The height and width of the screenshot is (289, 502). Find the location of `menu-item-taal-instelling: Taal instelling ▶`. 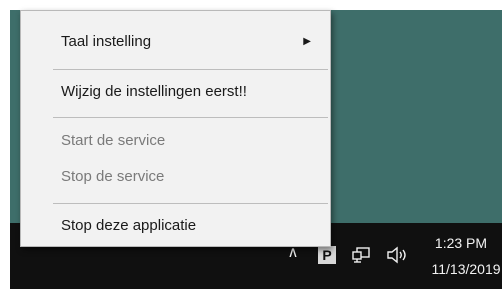

menu-item-taal-instelling: Taal instelling ▶ is located at coordinates (191, 42).